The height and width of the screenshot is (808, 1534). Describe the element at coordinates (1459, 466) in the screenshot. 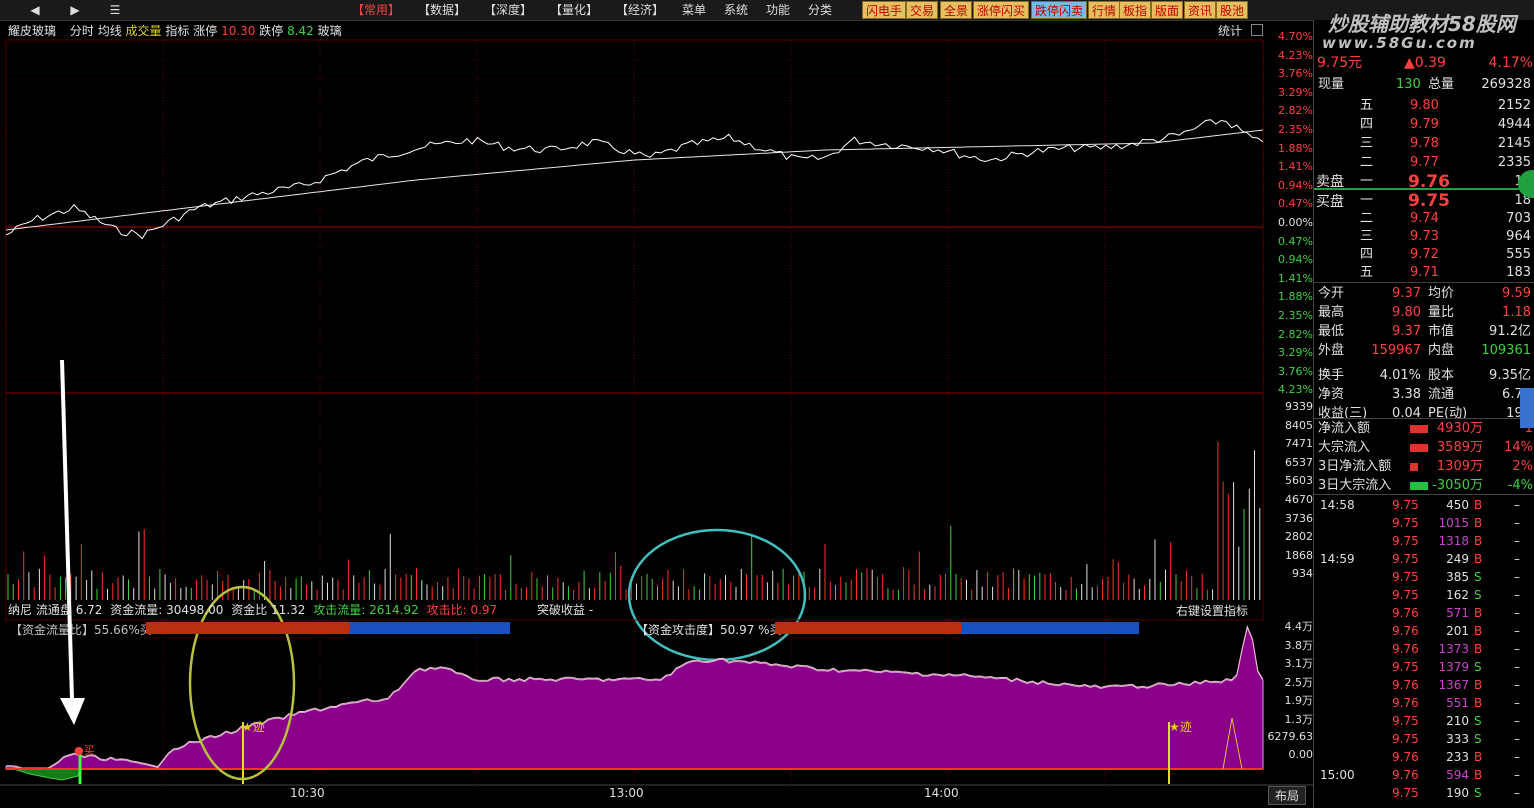

I see `flow-value: 1309万` at that location.